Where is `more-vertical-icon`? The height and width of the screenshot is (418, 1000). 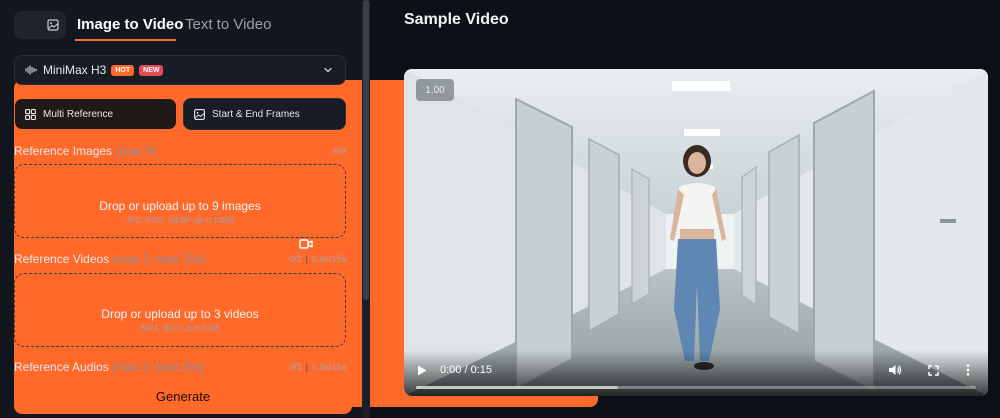 more-vertical-icon is located at coordinates (968, 370).